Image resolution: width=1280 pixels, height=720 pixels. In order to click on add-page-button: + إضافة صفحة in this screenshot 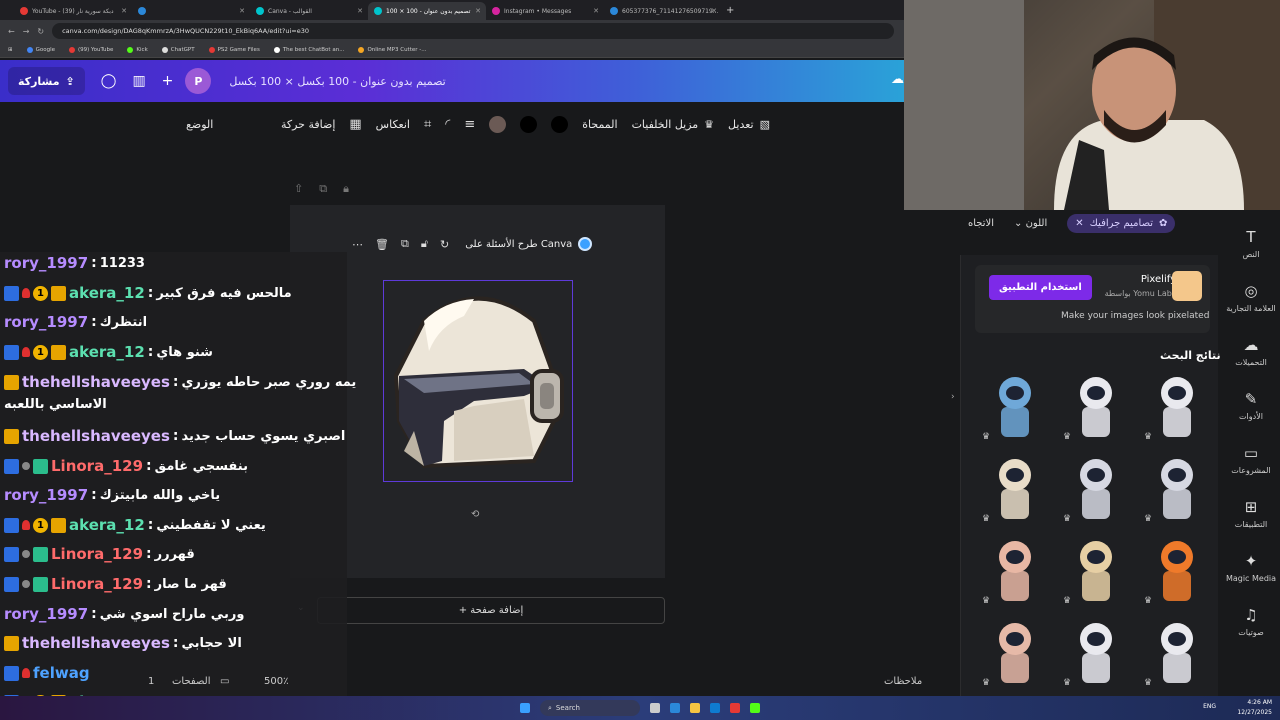, I will do `click(491, 610)`.